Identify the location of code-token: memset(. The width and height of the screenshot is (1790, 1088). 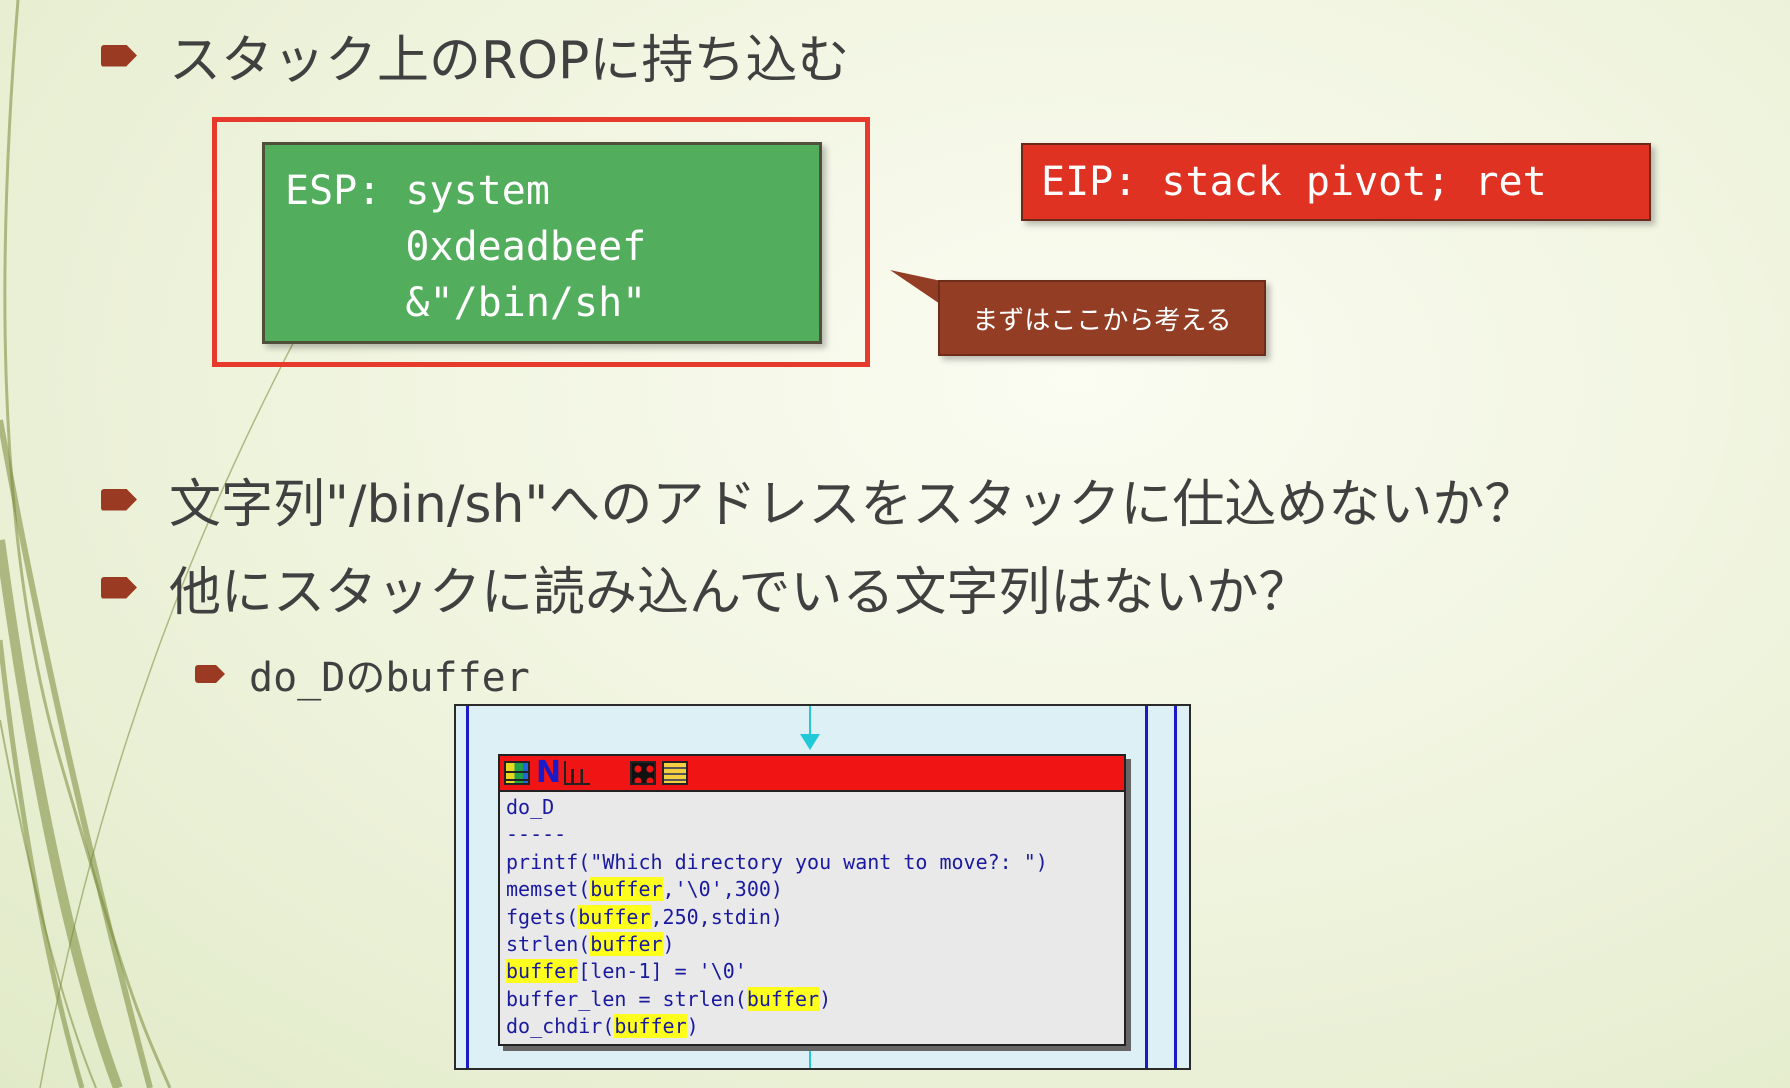
(548, 889).